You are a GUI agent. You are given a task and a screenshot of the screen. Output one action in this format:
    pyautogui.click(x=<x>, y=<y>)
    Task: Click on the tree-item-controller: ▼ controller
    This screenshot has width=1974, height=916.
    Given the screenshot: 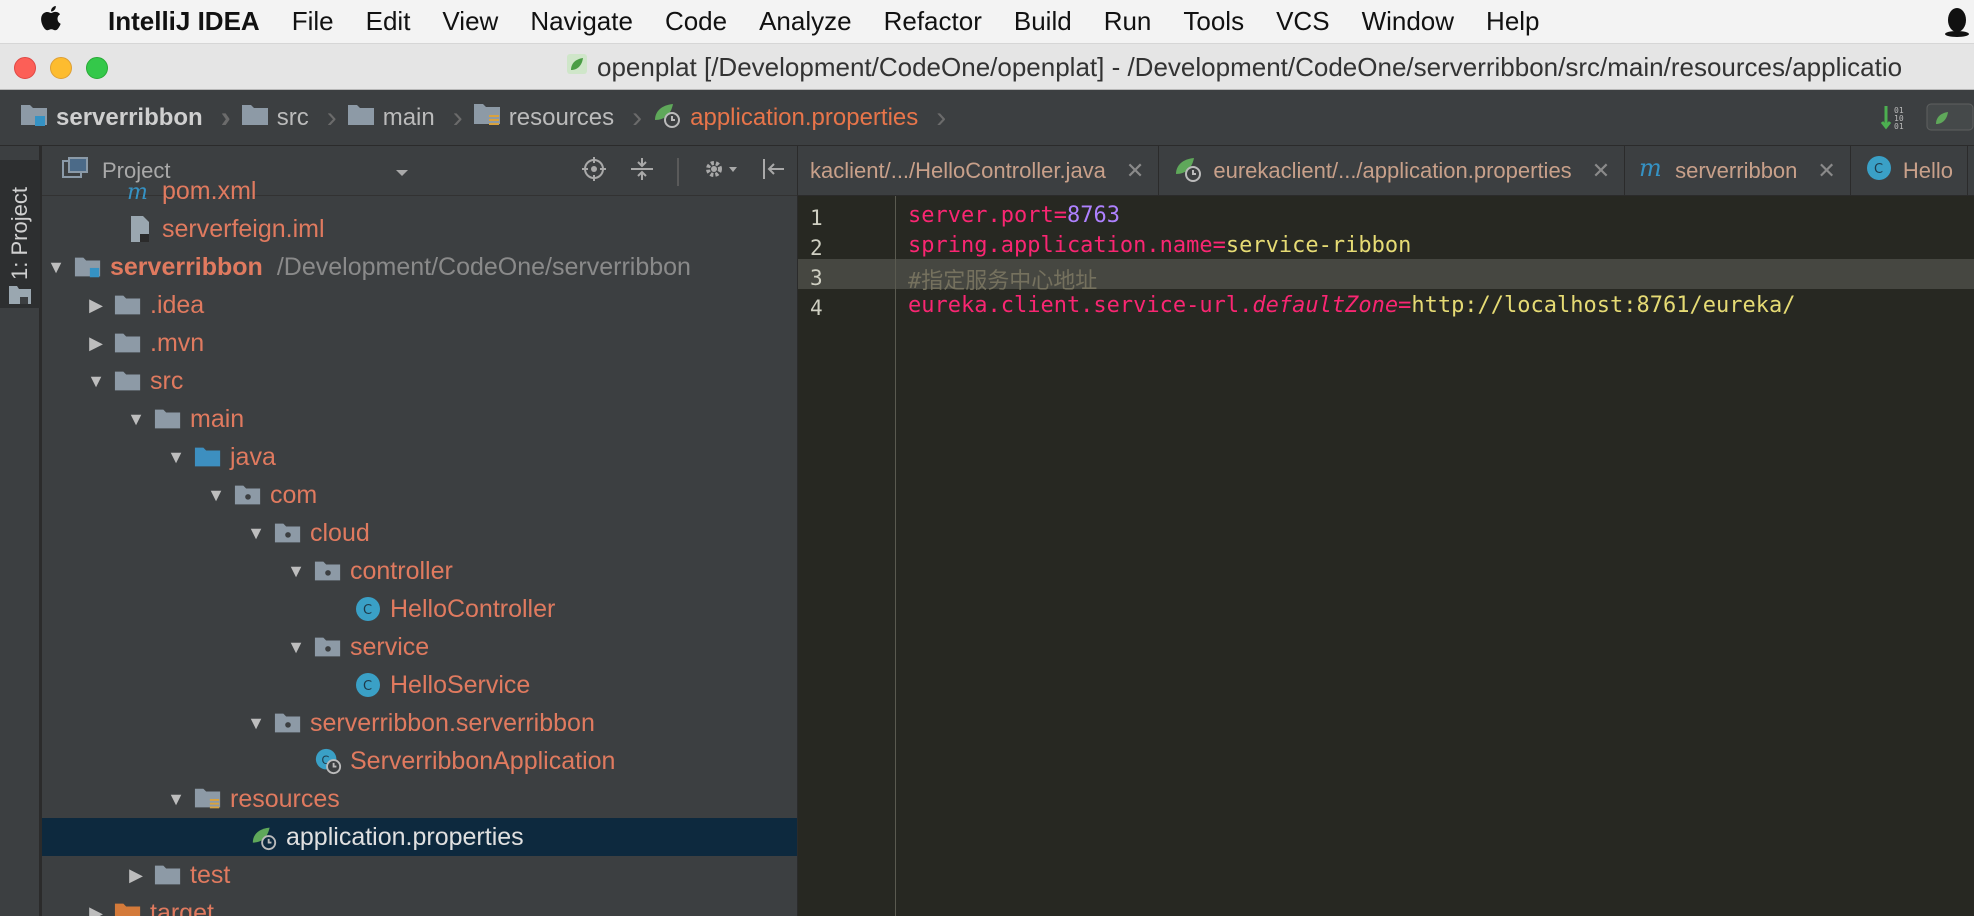 What is the action you would take?
    pyautogui.click(x=419, y=571)
    